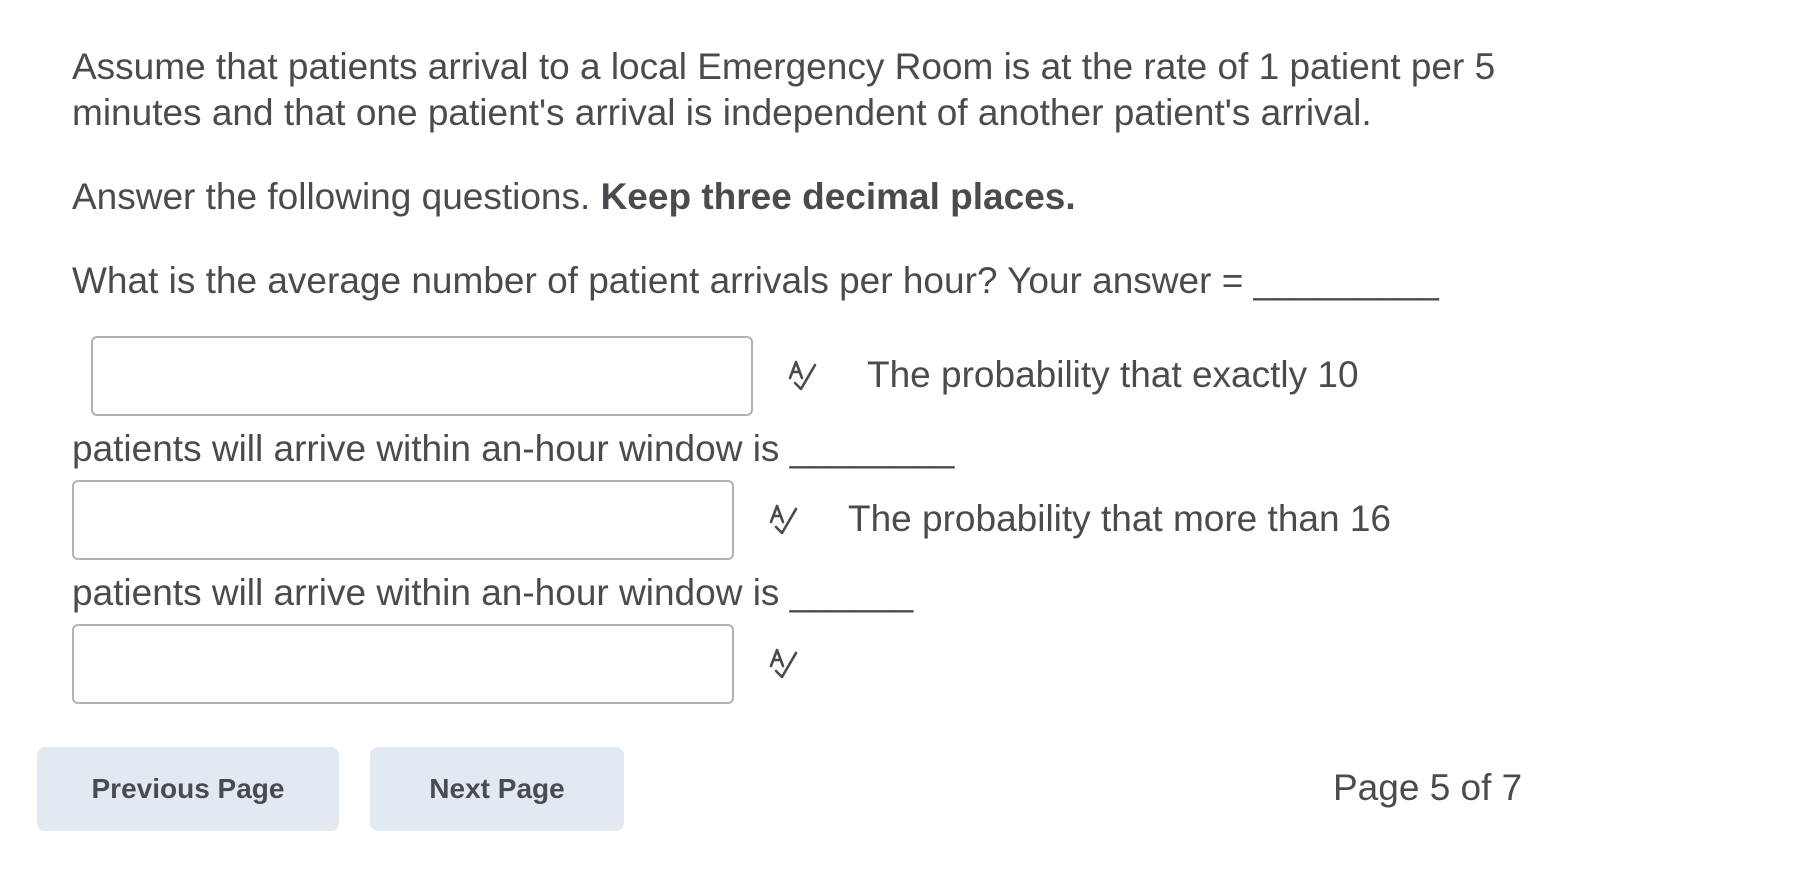  What do you see at coordinates (1119, 518) in the screenshot?
I see `question-3-start: The probability that more than 16` at bounding box center [1119, 518].